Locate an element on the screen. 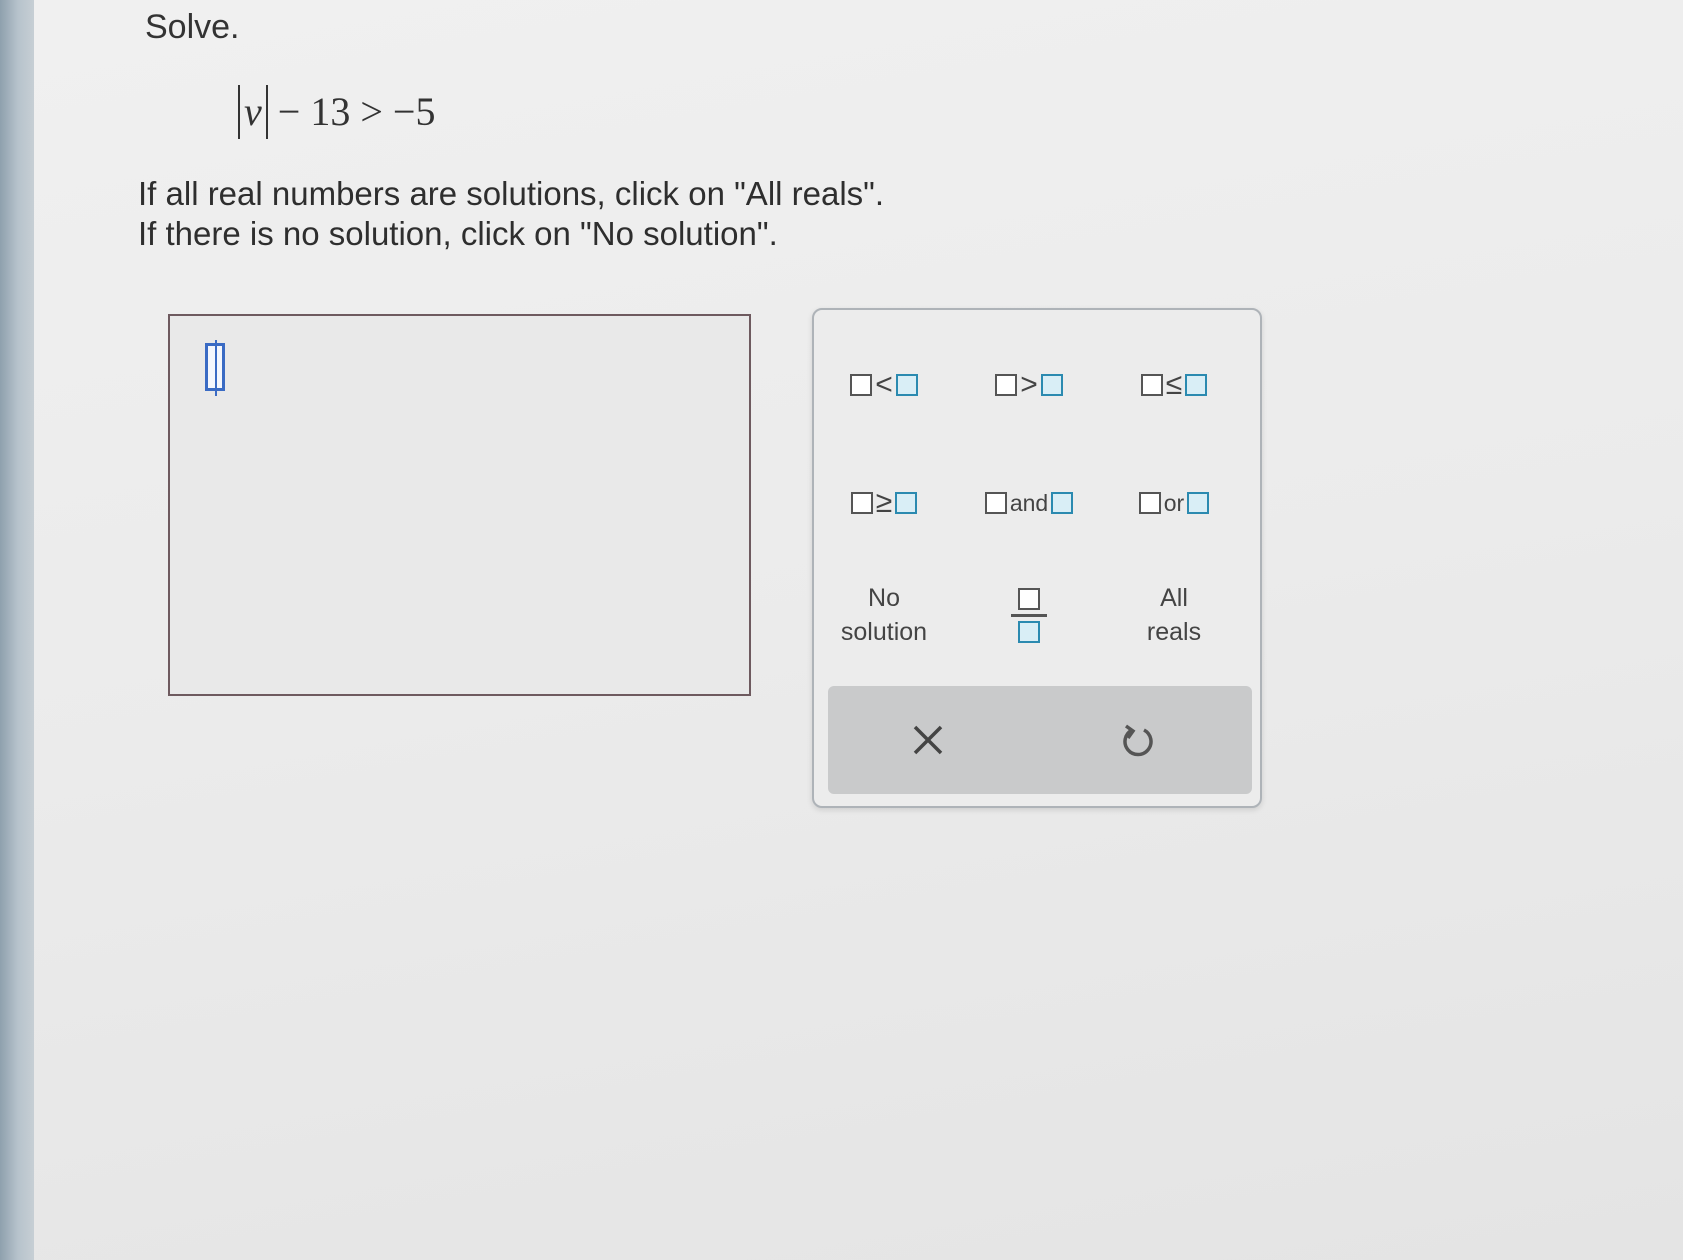 This screenshot has height=1260, width=1683. keypad: < > ≤ ≥ and or No solution All reals is located at coordinates (1037, 558).